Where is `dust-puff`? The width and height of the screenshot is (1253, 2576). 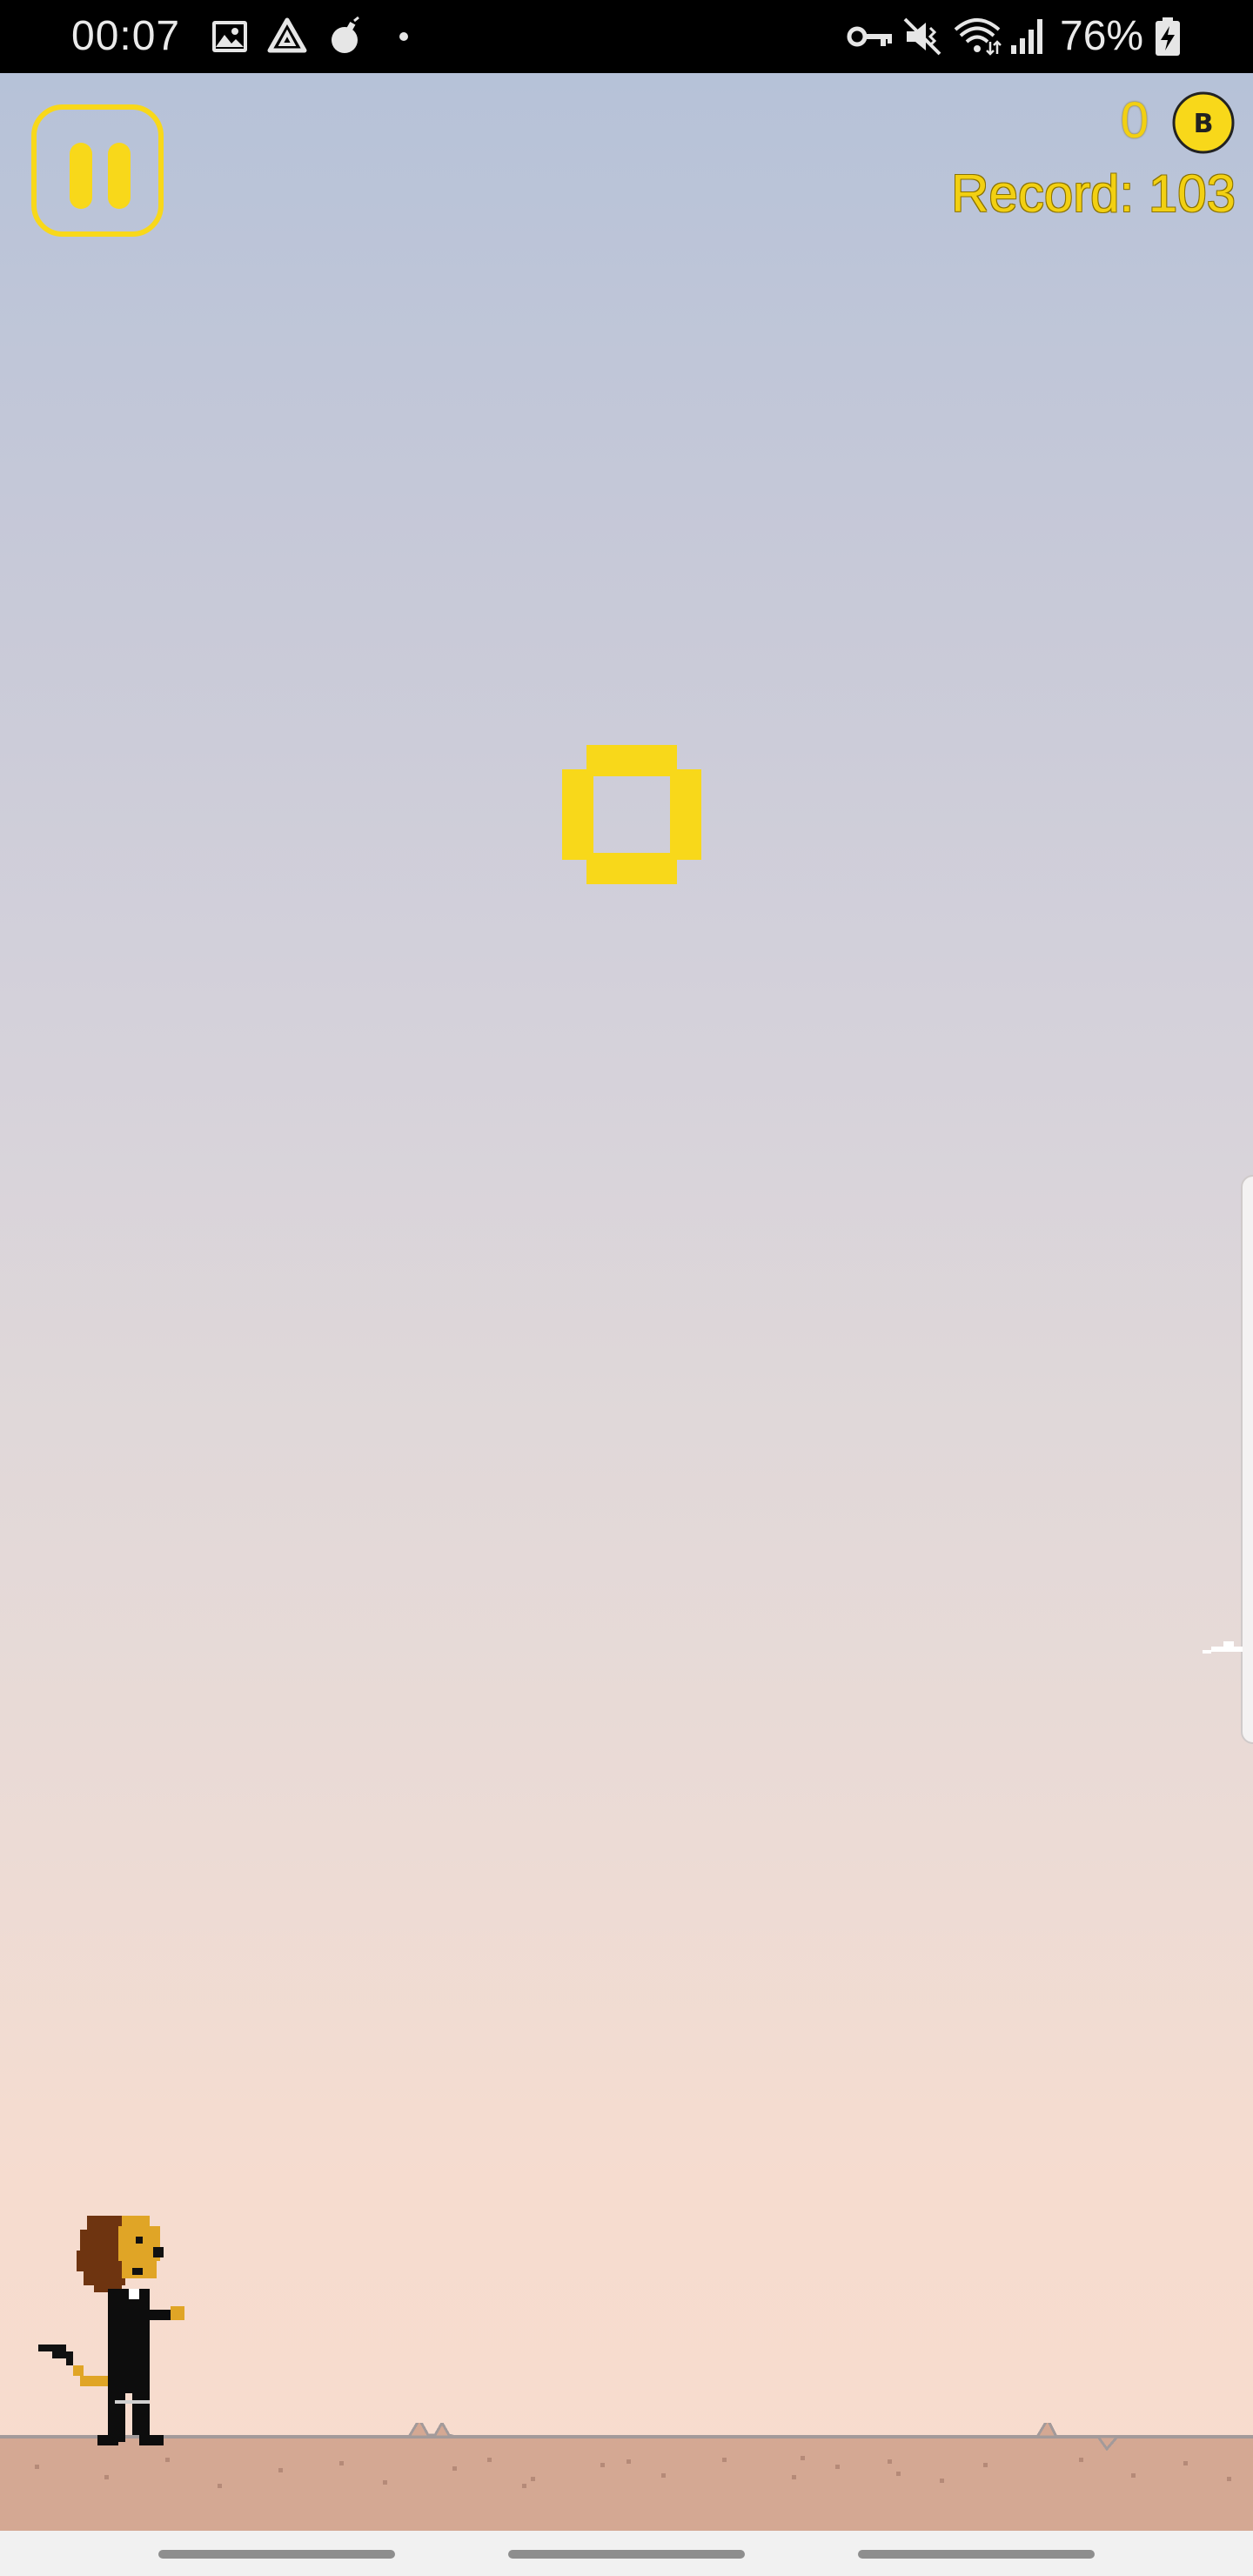 dust-puff is located at coordinates (1223, 1648).